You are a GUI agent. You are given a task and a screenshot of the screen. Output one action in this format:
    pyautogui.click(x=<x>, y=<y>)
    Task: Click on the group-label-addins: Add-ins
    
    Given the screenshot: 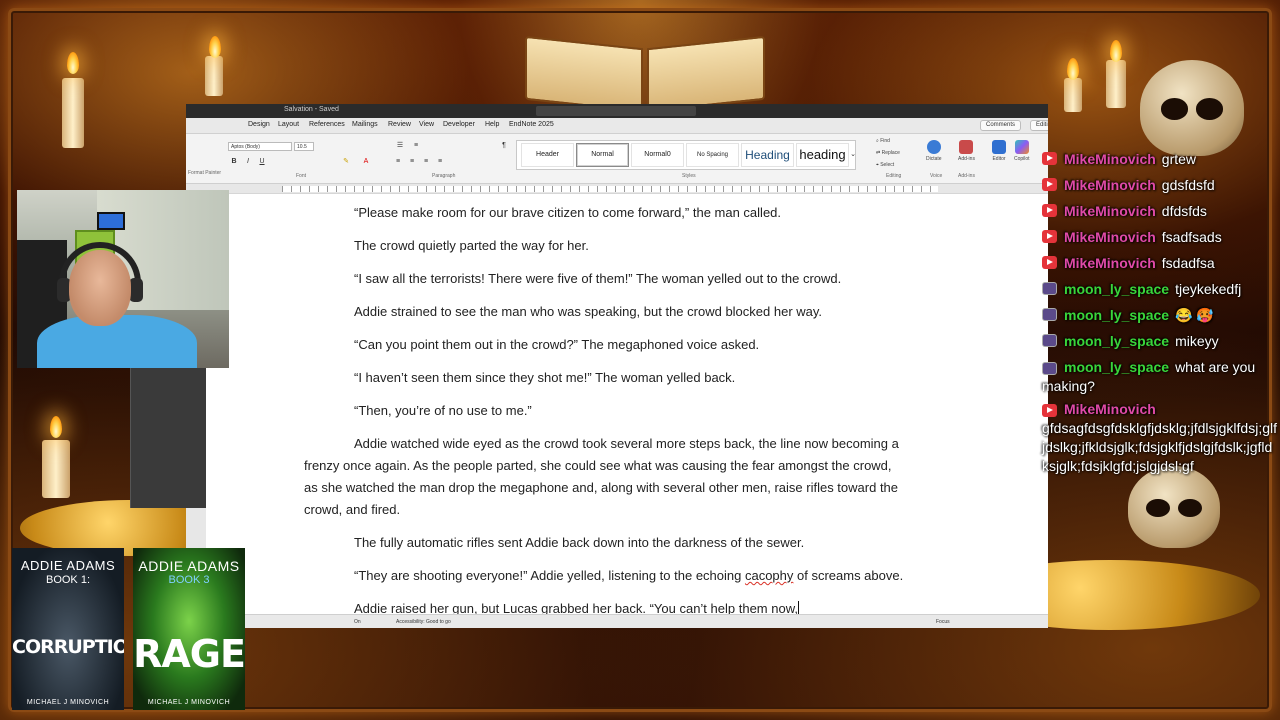 What is the action you would take?
    pyautogui.click(x=966, y=176)
    